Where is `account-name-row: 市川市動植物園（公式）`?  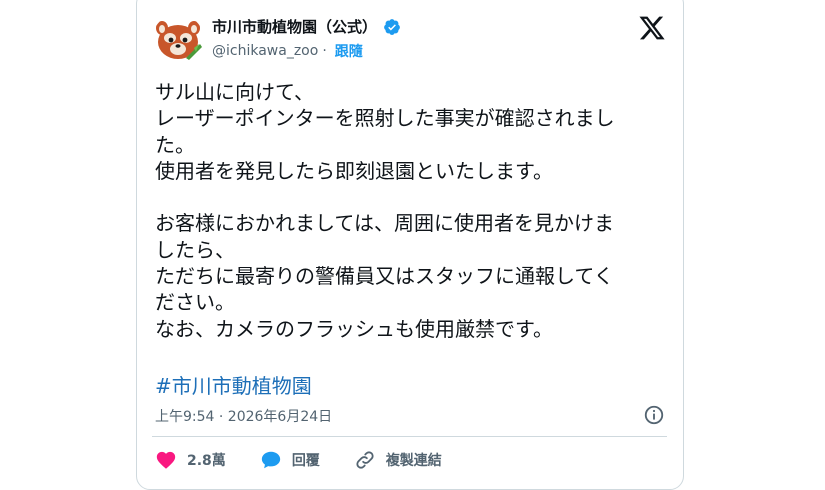 account-name-row: 市川市動植物園（公式） is located at coordinates (306, 26).